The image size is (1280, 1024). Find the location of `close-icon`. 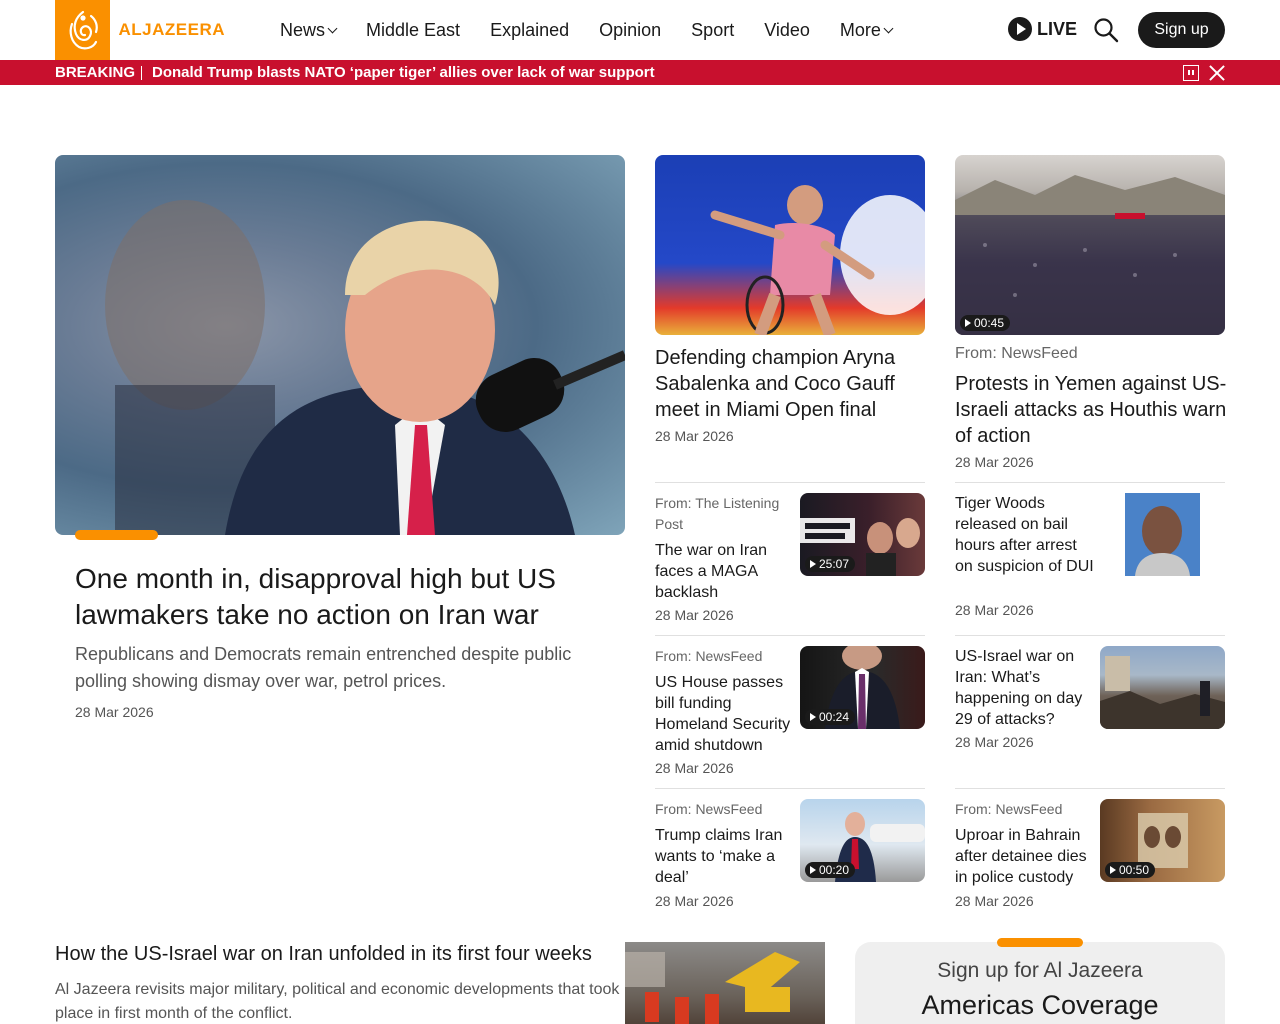

close-icon is located at coordinates (1217, 73).